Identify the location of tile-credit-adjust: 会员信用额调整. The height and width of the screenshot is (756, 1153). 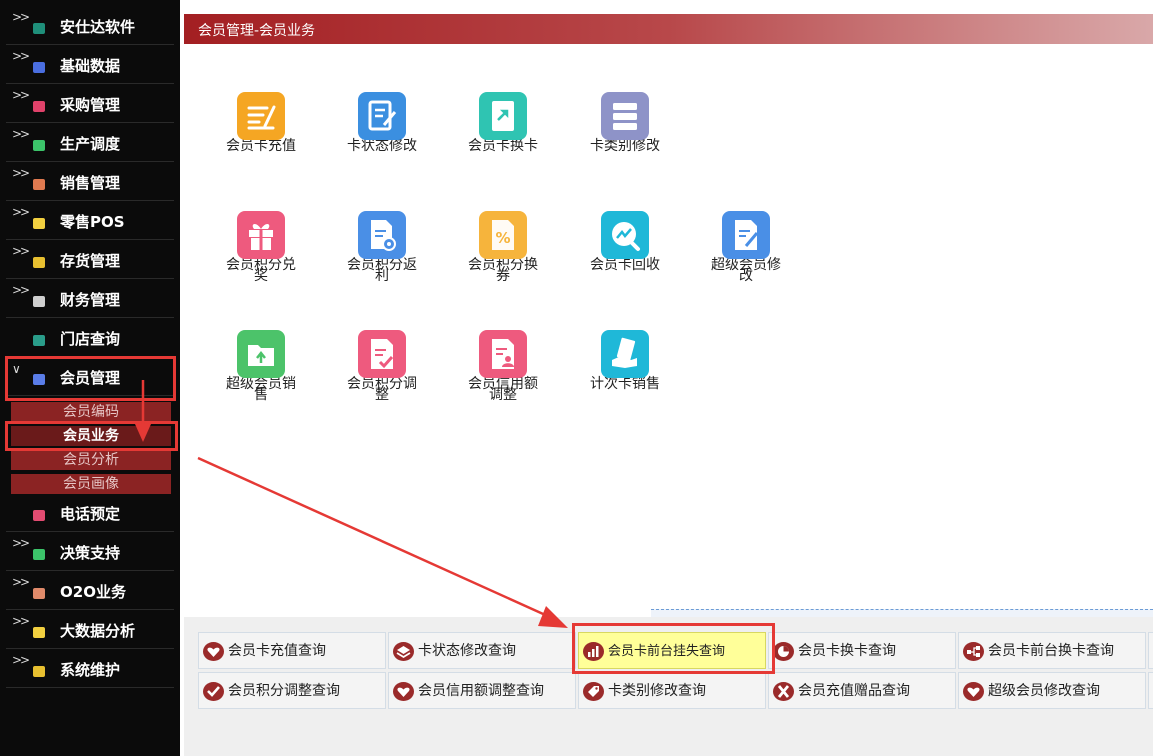
(503, 366).